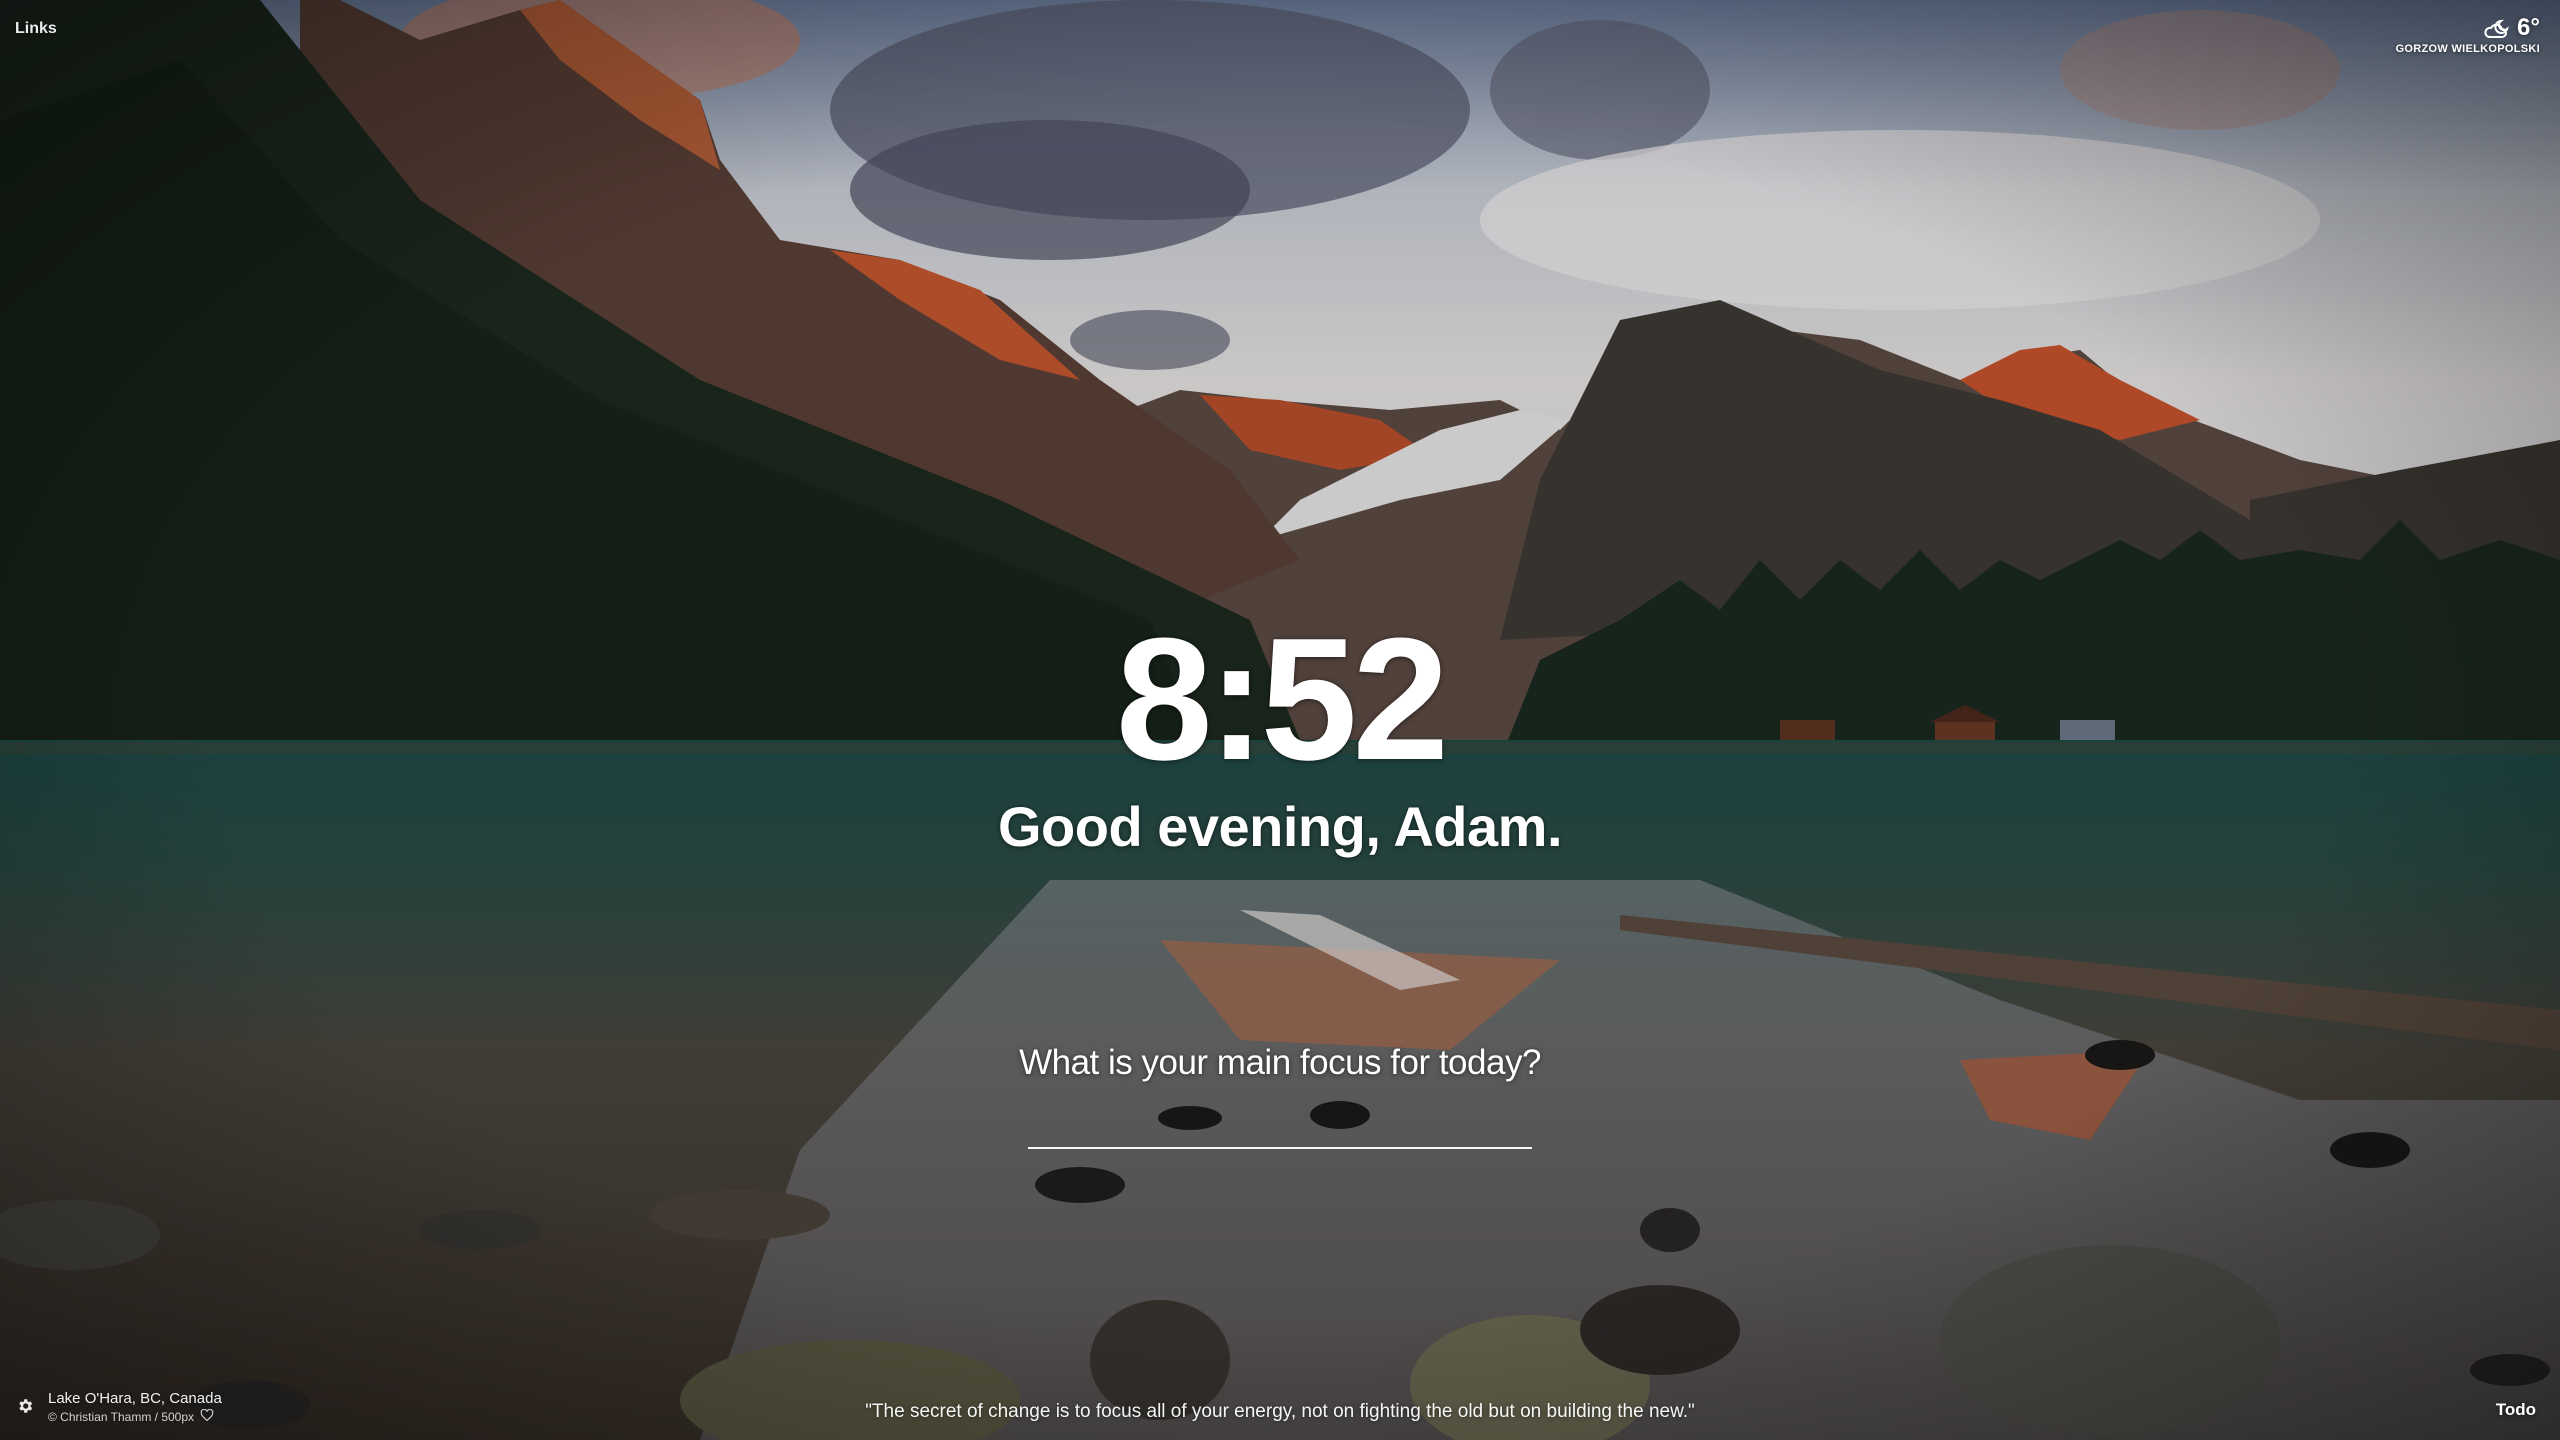 This screenshot has width=2560, height=1440. Describe the element at coordinates (2497, 28) in the screenshot. I see `cloud-moon-icon` at that location.